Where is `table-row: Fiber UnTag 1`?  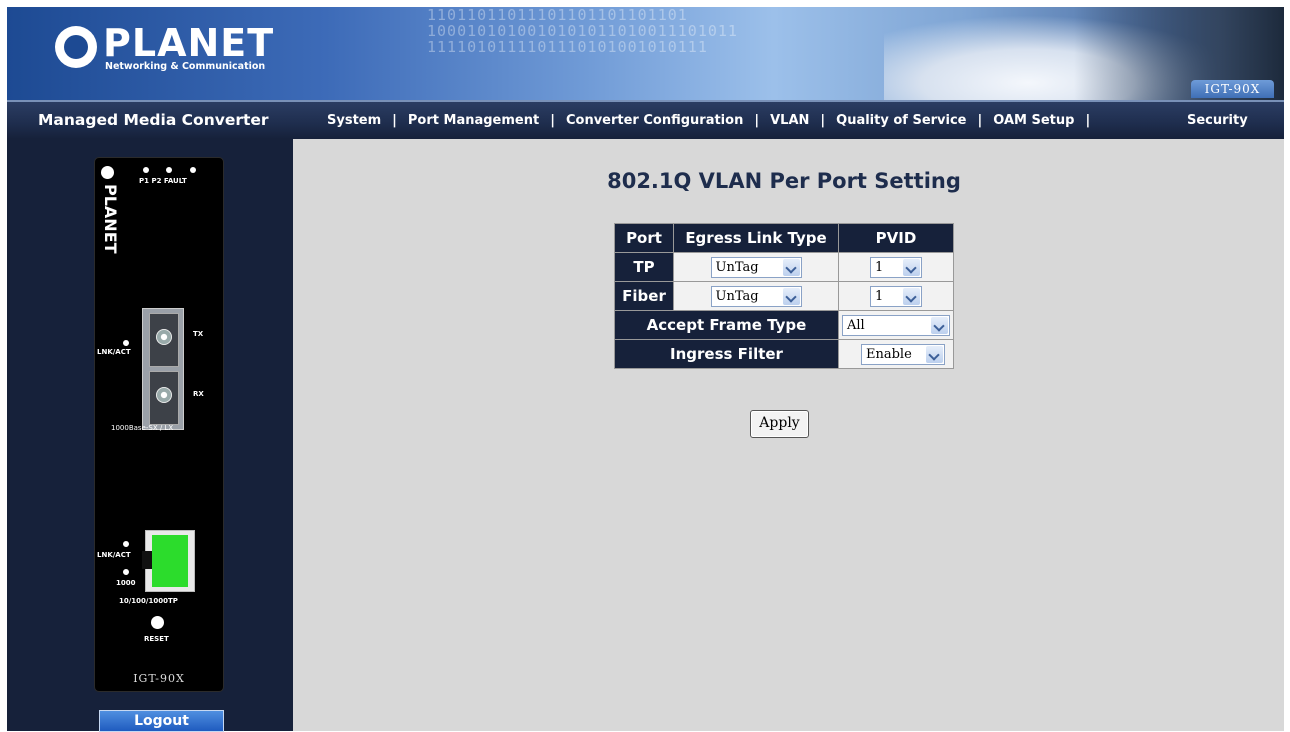
table-row: Fiber UnTag 1 is located at coordinates (784, 296).